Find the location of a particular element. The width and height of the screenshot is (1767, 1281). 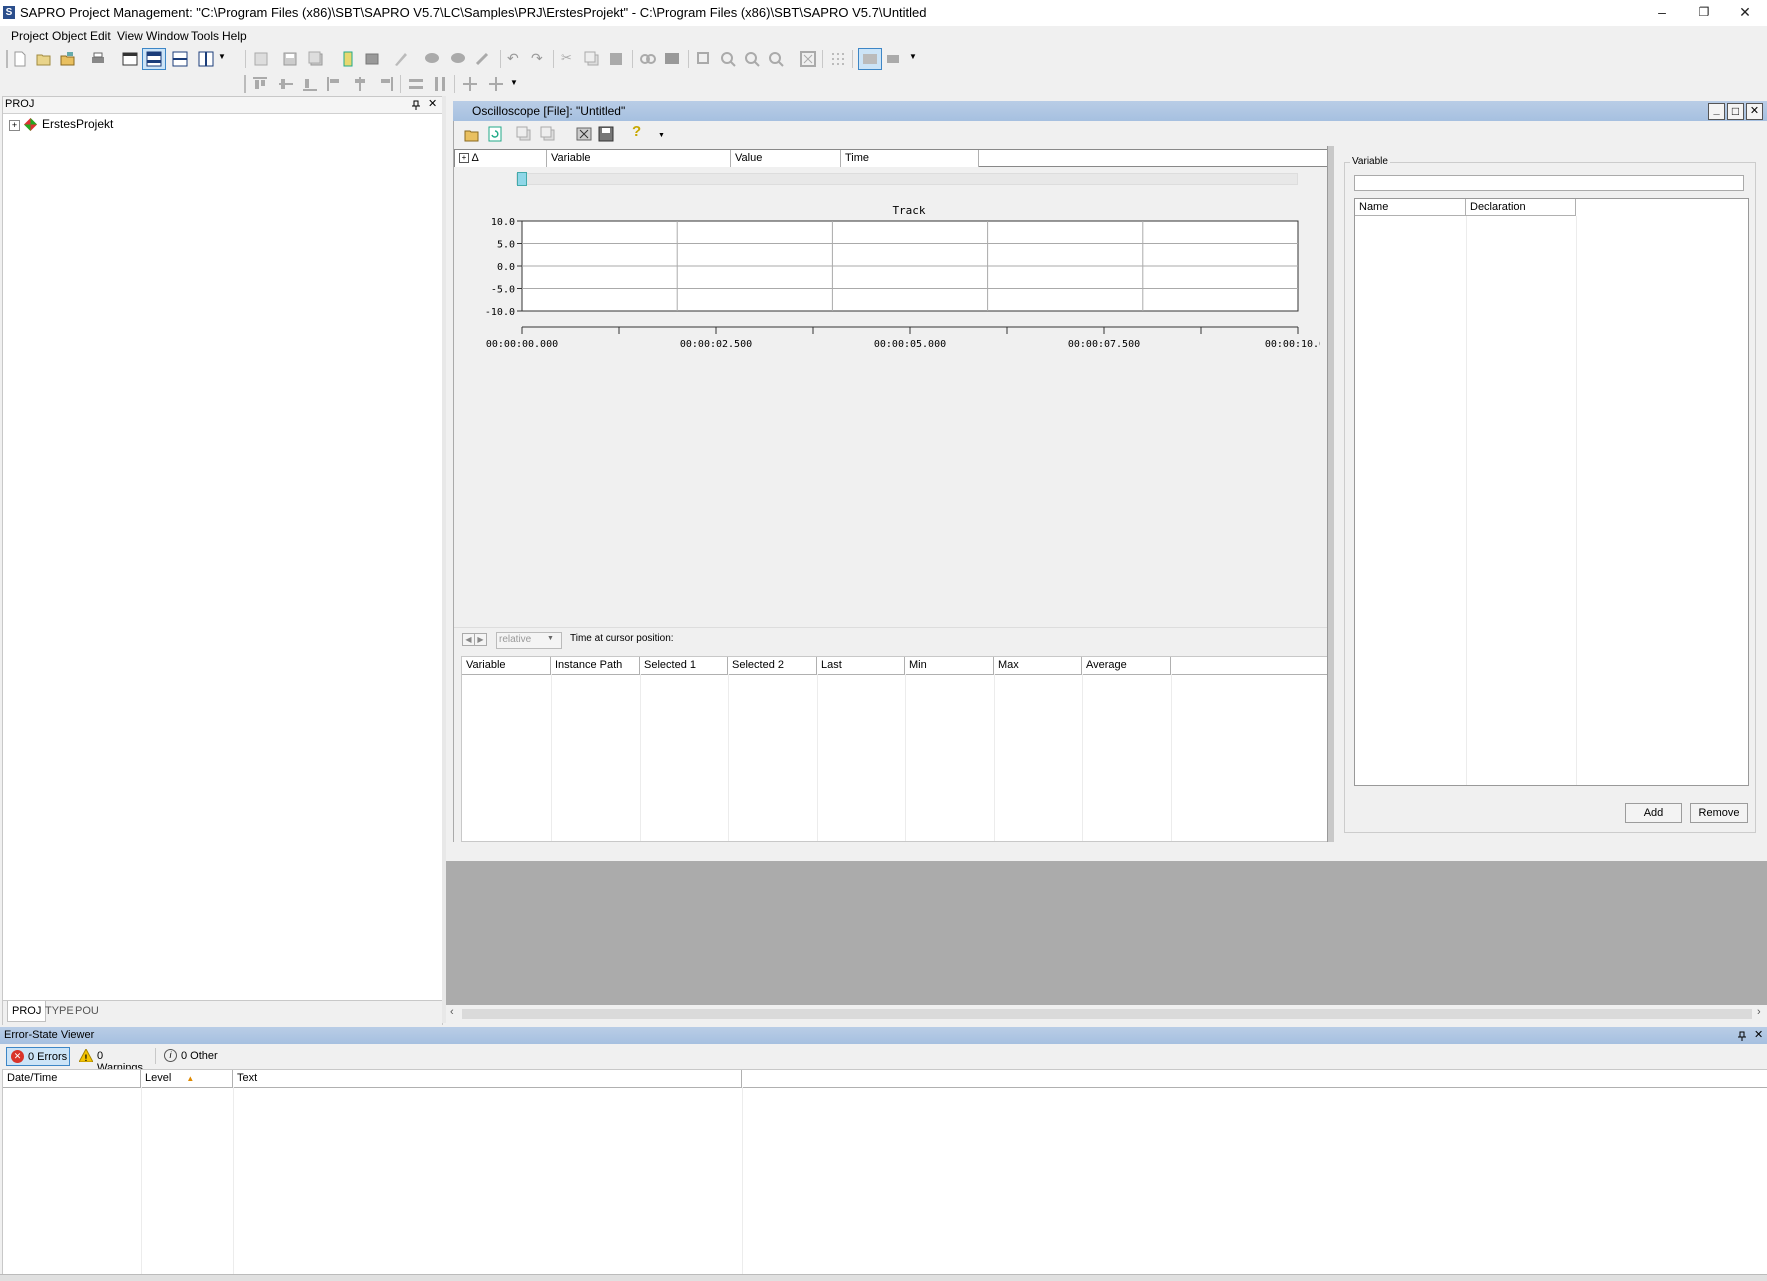

open-icon is located at coordinates (44, 59).